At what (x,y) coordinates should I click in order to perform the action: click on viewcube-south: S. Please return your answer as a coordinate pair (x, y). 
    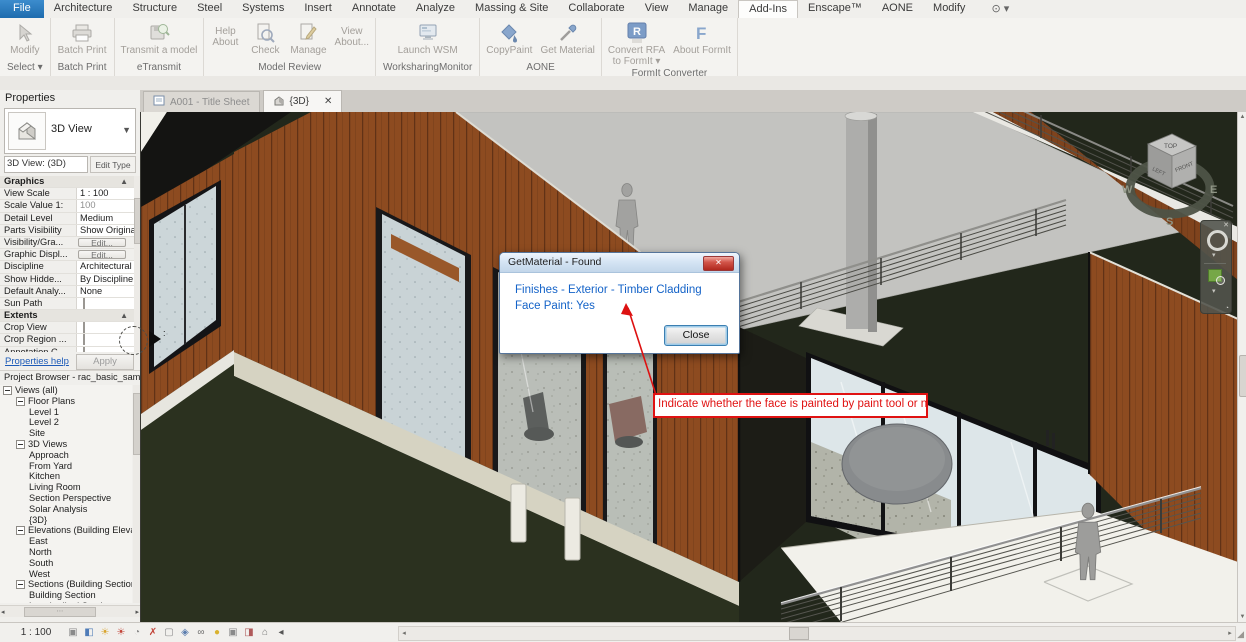
    Looking at the image, I should click on (1169, 222).